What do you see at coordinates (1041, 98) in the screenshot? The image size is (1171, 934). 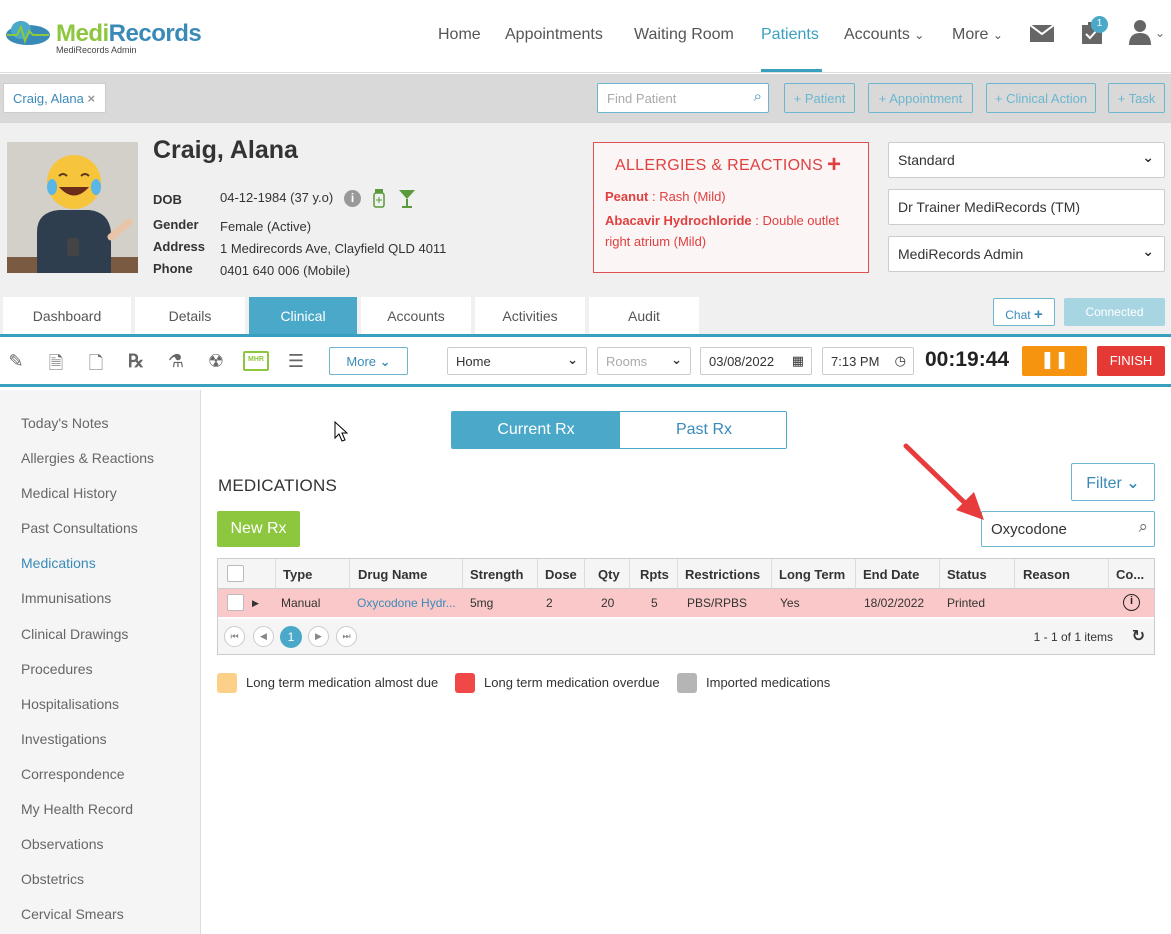 I see `add-clinical-action-button: + Clinical Action` at bounding box center [1041, 98].